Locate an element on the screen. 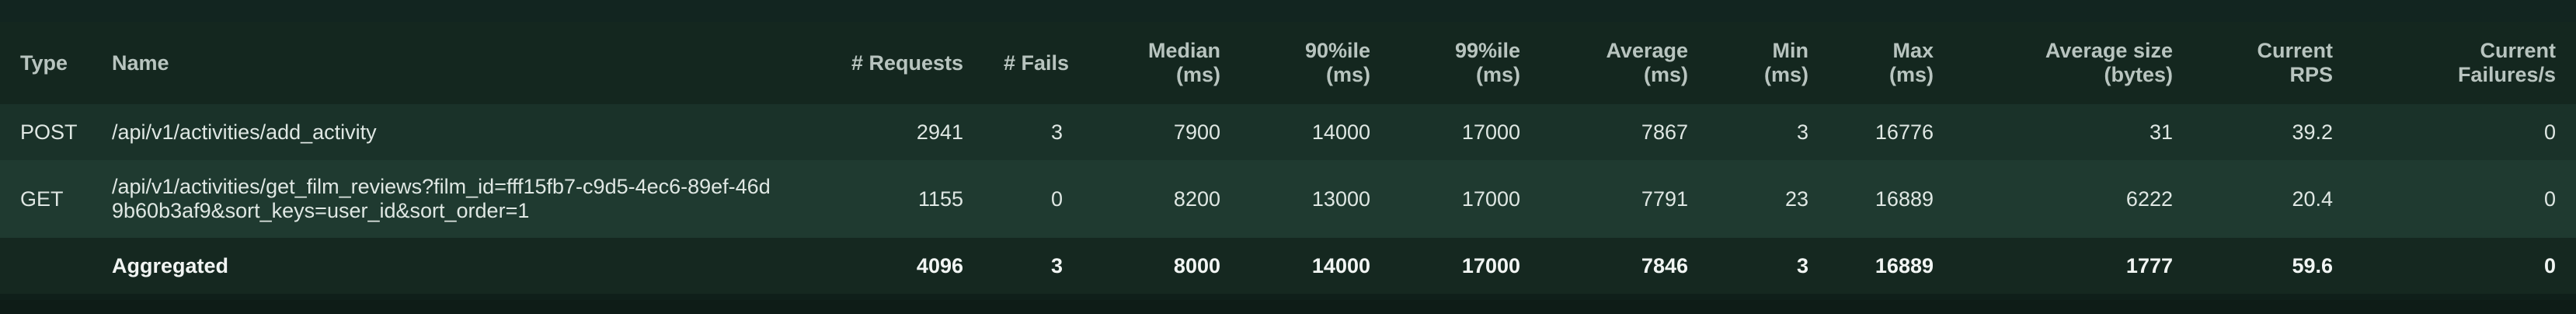 The width and height of the screenshot is (2576, 314). cell-current-rps: 39.2 is located at coordinates (2312, 132).